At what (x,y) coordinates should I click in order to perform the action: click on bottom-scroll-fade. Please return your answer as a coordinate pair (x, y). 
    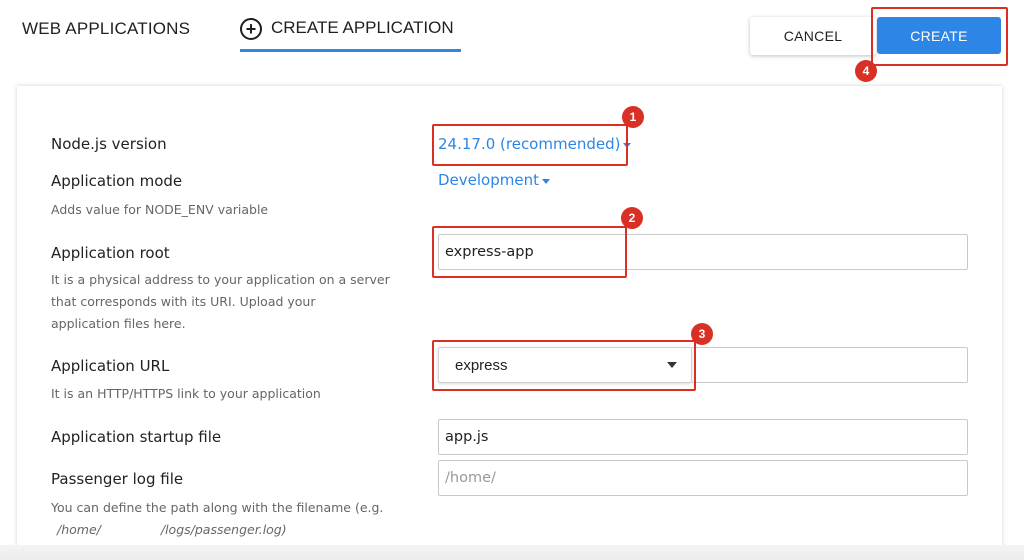
    Looking at the image, I should click on (512, 552).